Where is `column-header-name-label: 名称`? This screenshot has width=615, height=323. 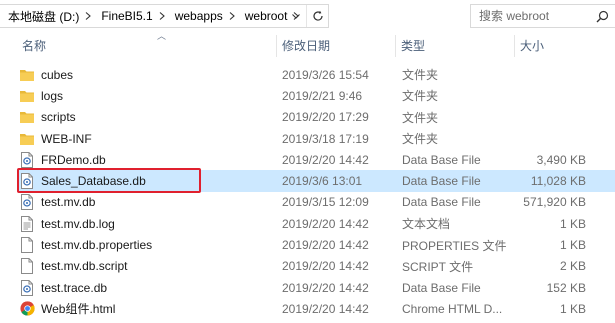 column-header-name-label: 名称 is located at coordinates (34, 46).